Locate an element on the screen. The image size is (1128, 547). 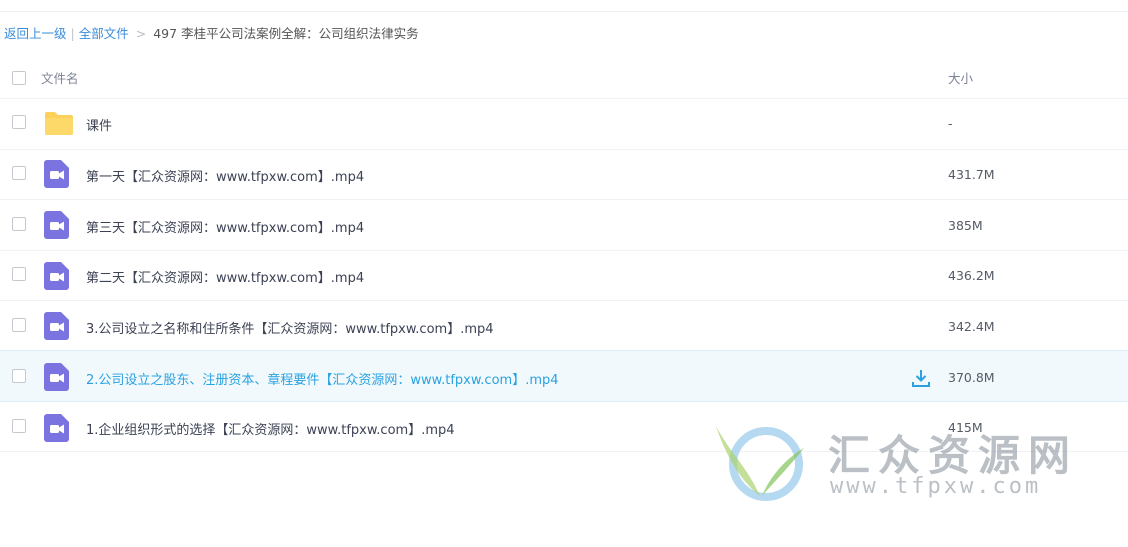
file-size: 342.4M is located at coordinates (971, 326).